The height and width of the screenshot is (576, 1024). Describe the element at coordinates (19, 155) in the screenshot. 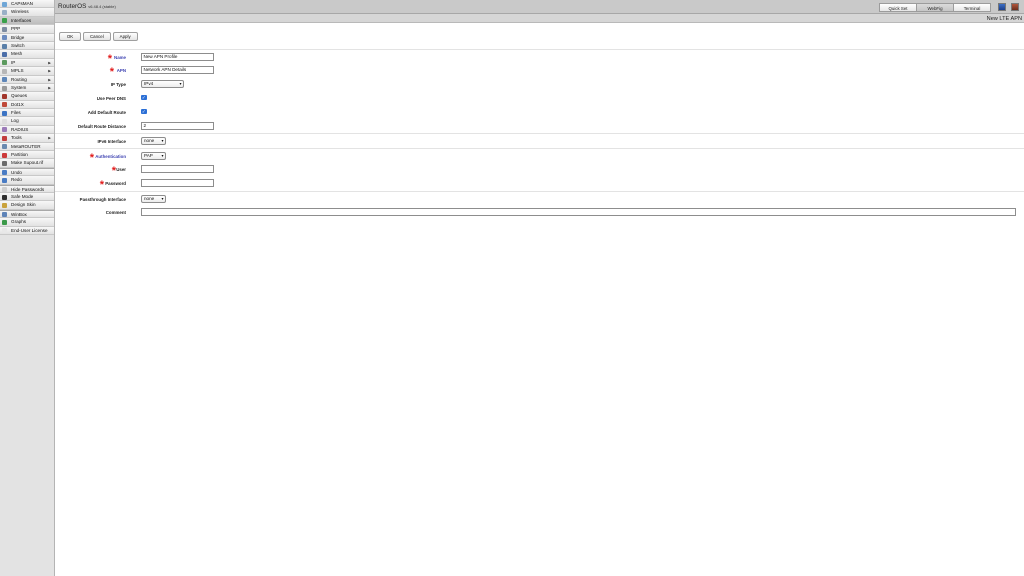

I see `sidebar-item-label: Partition` at that location.